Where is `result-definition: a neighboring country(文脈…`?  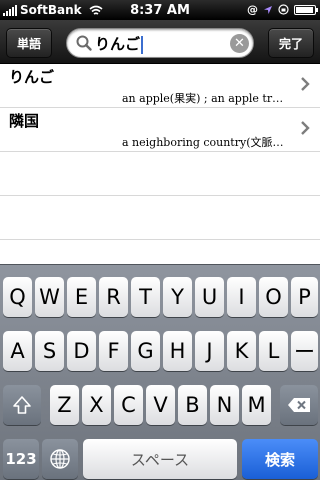 result-definition: a neighboring country(文脈… is located at coordinates (203, 142).